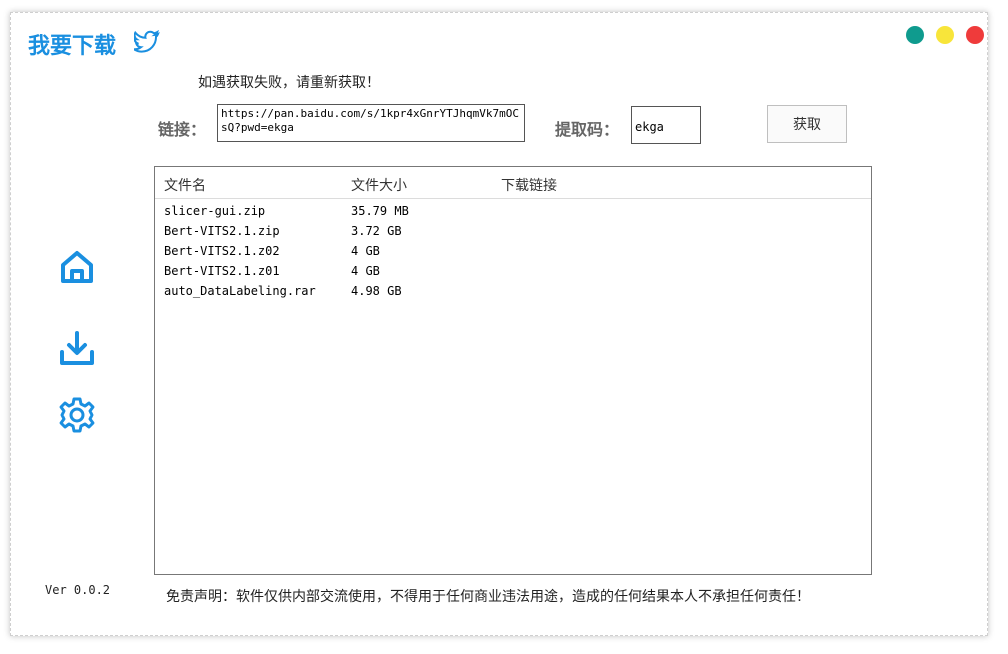 Image resolution: width=1008 pixels, height=654 pixels. What do you see at coordinates (77, 415) in the screenshot?
I see `settings-icon` at bounding box center [77, 415].